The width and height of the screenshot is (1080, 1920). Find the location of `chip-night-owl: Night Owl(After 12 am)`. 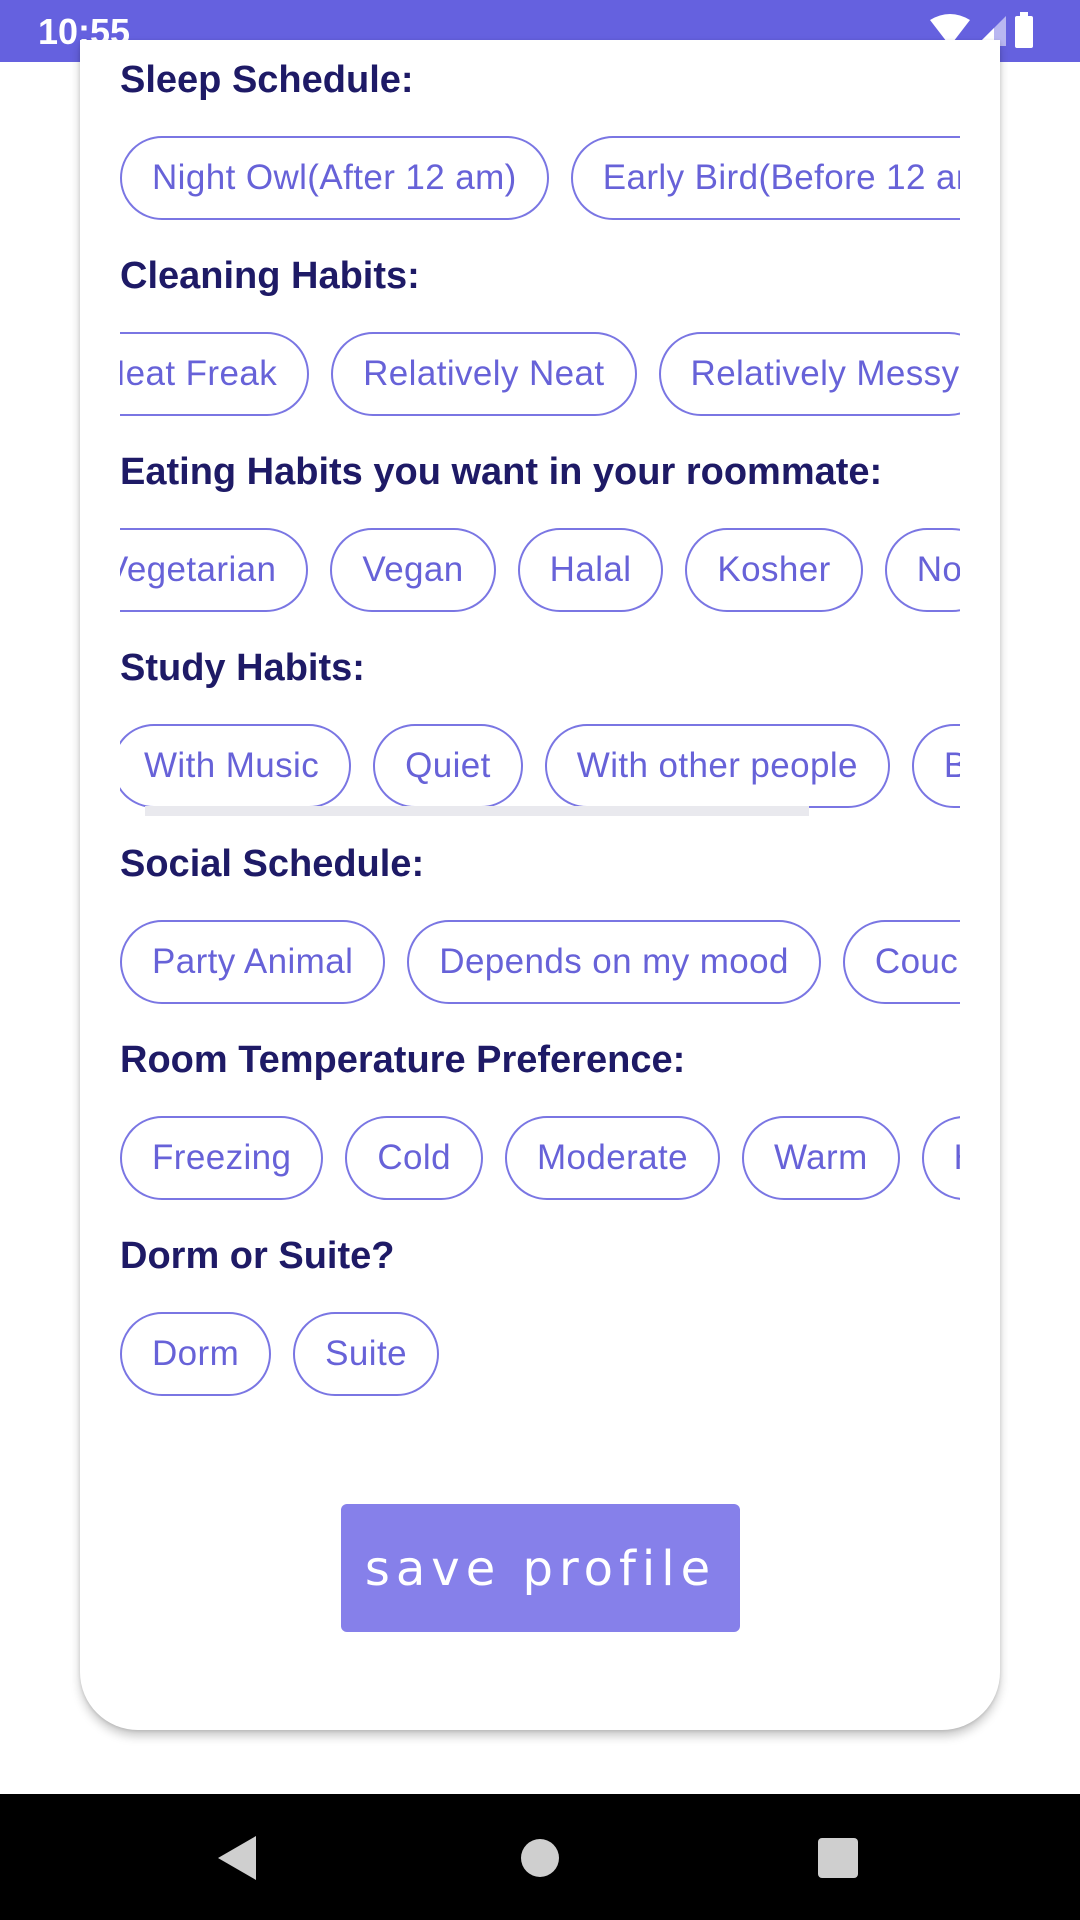

chip-night-owl: Night Owl(After 12 am) is located at coordinates (334, 178).